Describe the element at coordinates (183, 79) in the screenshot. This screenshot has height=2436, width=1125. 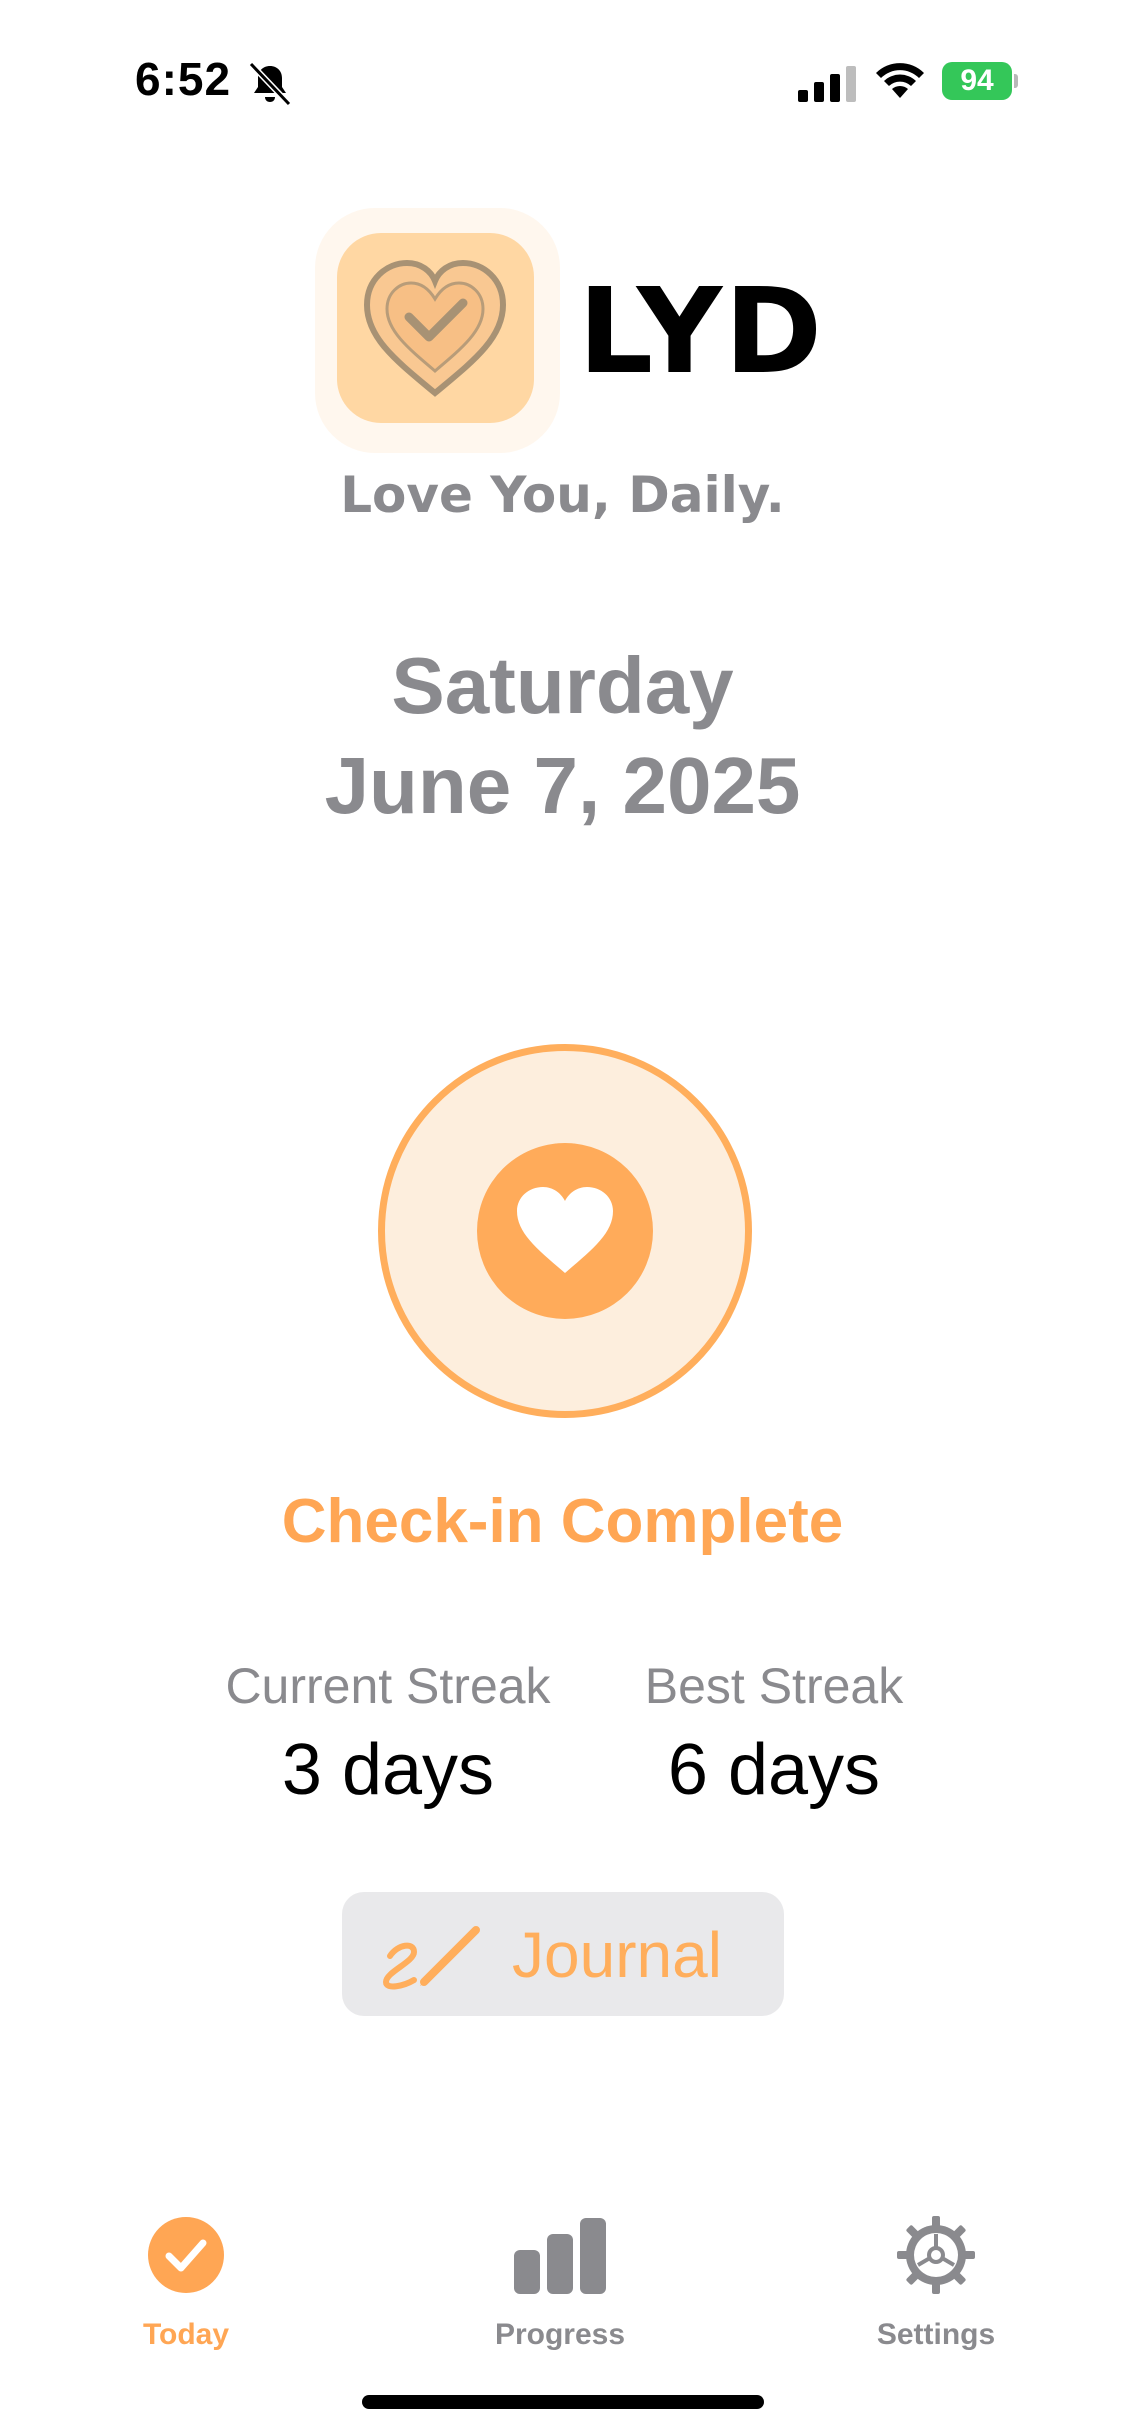
I see `status-time: 6:52` at that location.